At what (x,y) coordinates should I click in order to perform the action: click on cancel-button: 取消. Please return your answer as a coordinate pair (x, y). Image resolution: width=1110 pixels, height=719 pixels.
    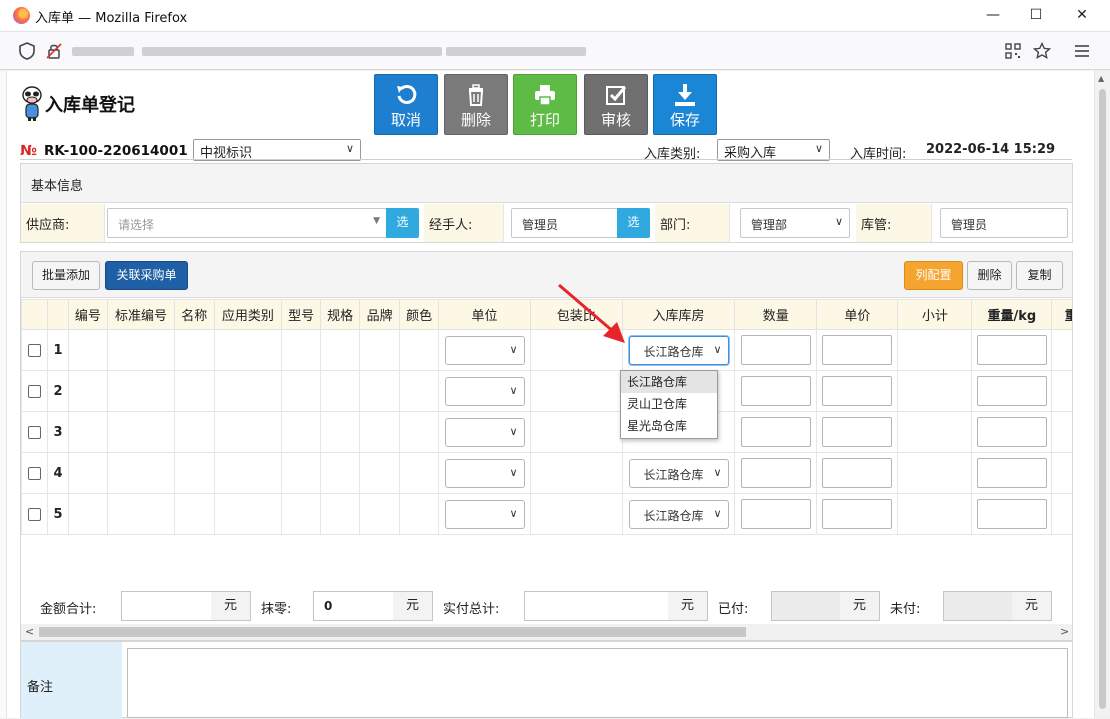
    Looking at the image, I should click on (406, 104).